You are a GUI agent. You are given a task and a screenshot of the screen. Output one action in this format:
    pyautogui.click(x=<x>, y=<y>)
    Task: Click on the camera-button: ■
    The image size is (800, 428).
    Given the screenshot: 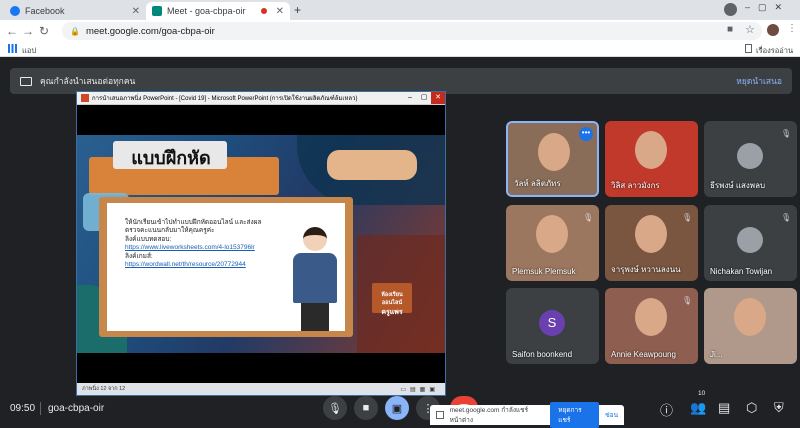 What is the action you would take?
    pyautogui.click(x=366, y=408)
    